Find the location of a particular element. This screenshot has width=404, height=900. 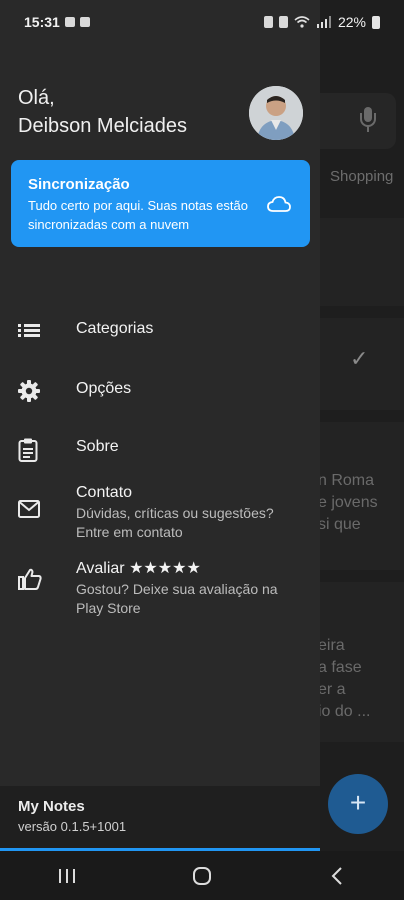

avatar is located at coordinates (276, 113).